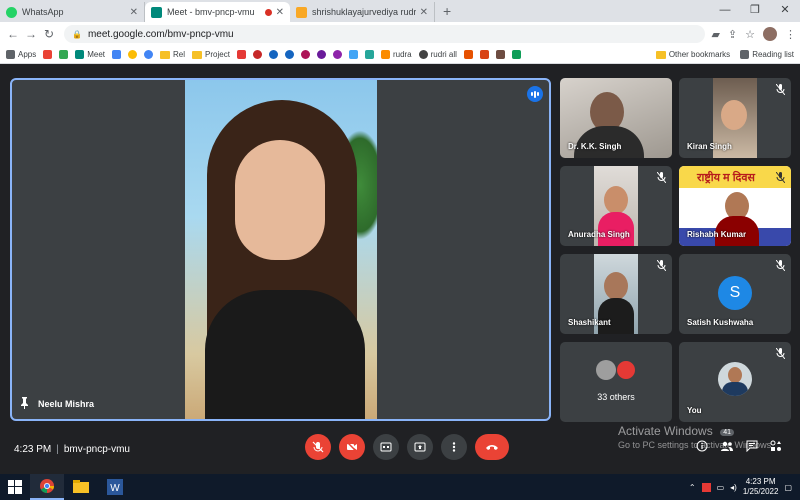 The image size is (800, 500). I want to click on leave-call-button, so click(492, 447).